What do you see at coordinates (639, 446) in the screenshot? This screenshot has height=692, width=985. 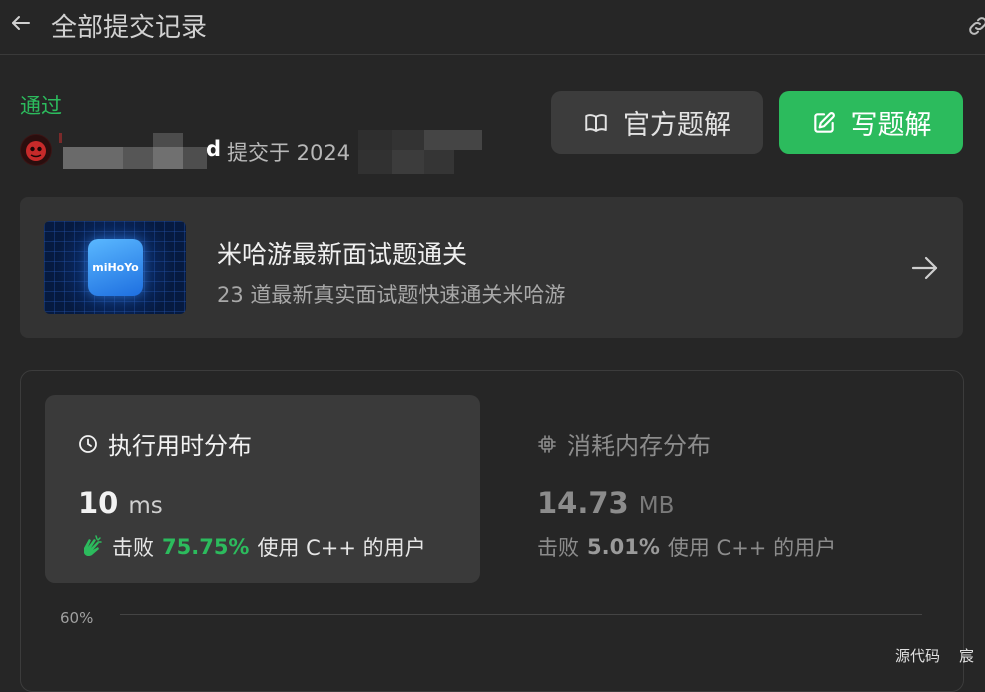 I see `memory-label: 消耗内存分布` at bounding box center [639, 446].